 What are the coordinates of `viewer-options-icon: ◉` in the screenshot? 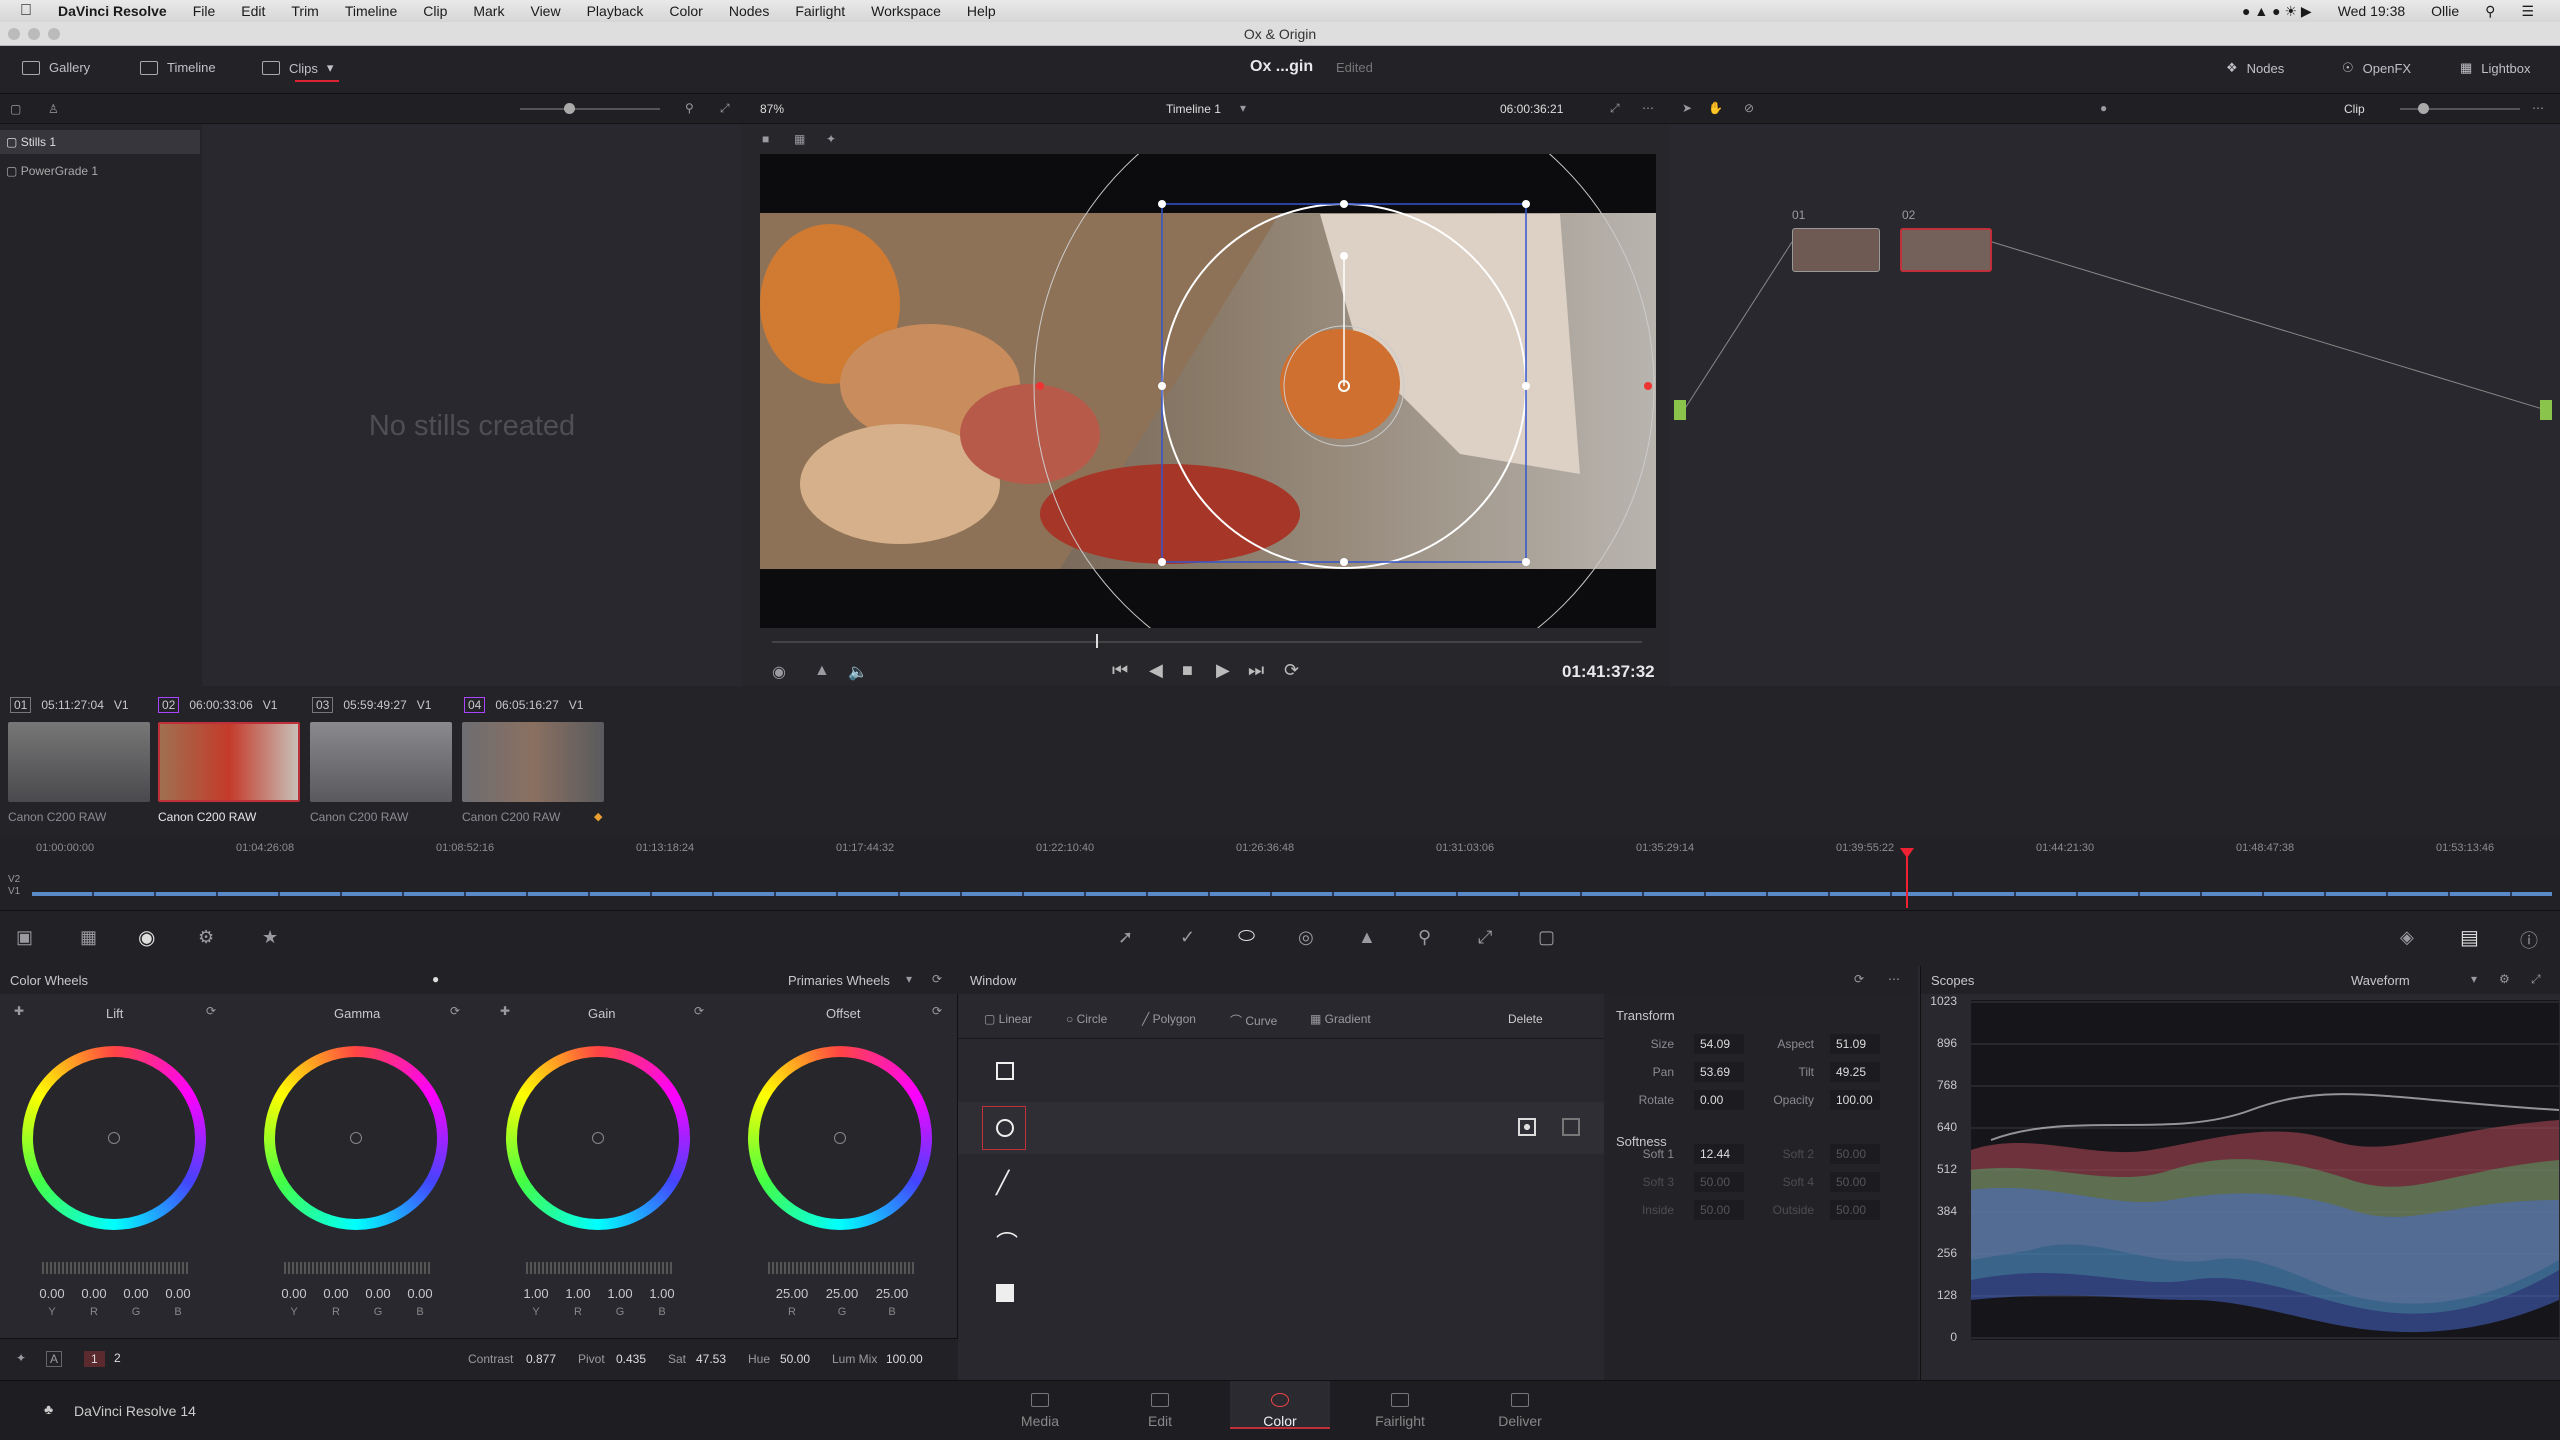 It's located at (779, 672).